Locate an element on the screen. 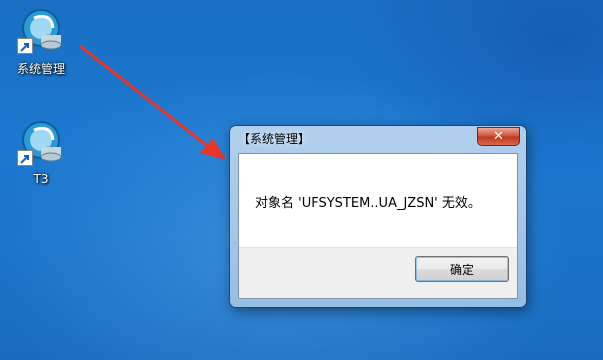  error-message: 对象名 'UFSYSTEM..UA_JZSN' 无效。 is located at coordinates (368, 203).